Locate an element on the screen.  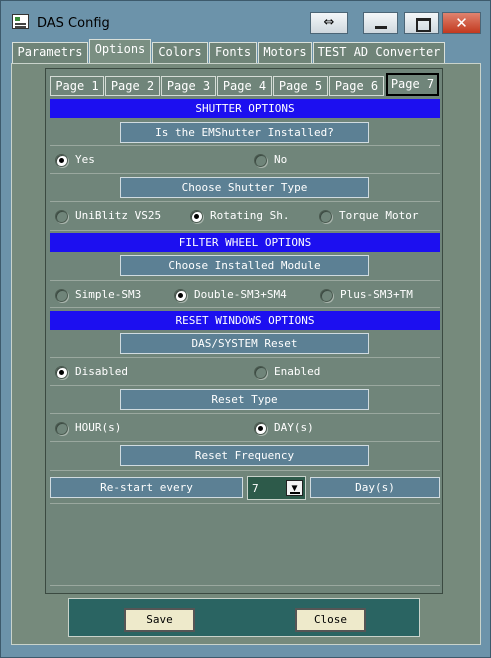
shutter-options-header: SHUTTER OPTIONS is located at coordinates (245, 108).